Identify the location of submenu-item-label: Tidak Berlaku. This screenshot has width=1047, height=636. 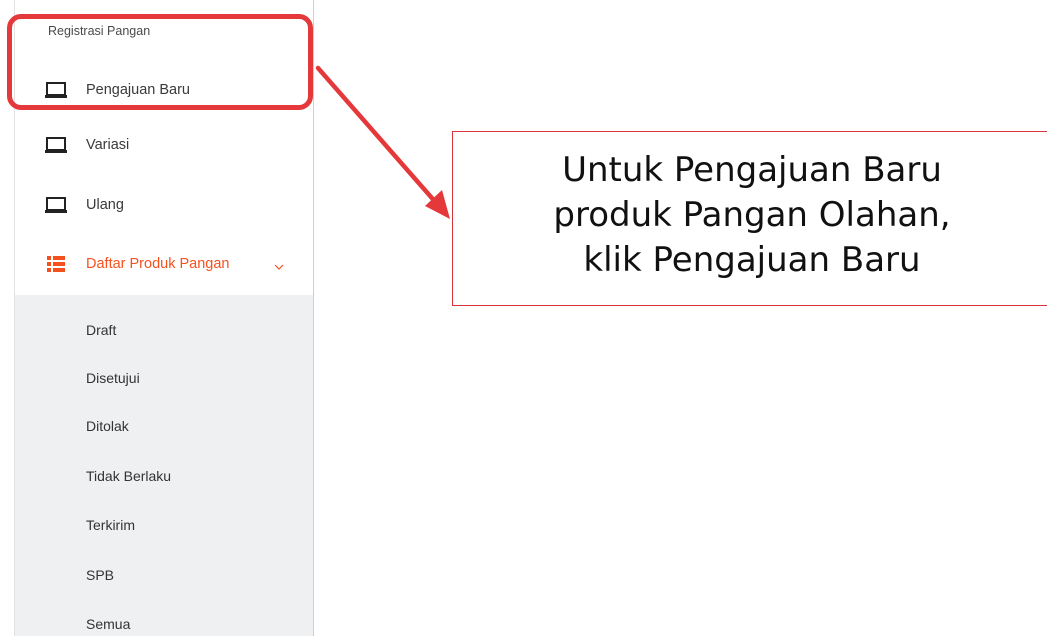
(129, 476).